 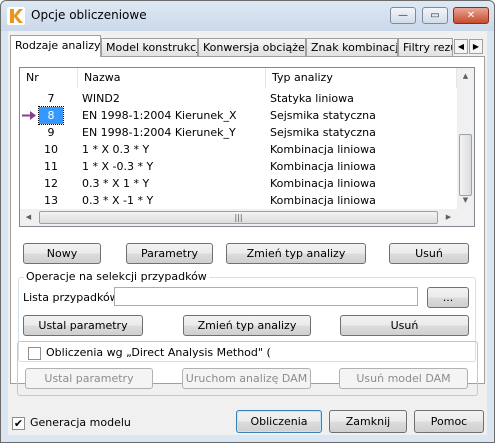 What do you see at coordinates (238, 183) in the screenshot?
I see `table-row: 12 0.3 * X 1 * Y Kombinacja liniowa` at bounding box center [238, 183].